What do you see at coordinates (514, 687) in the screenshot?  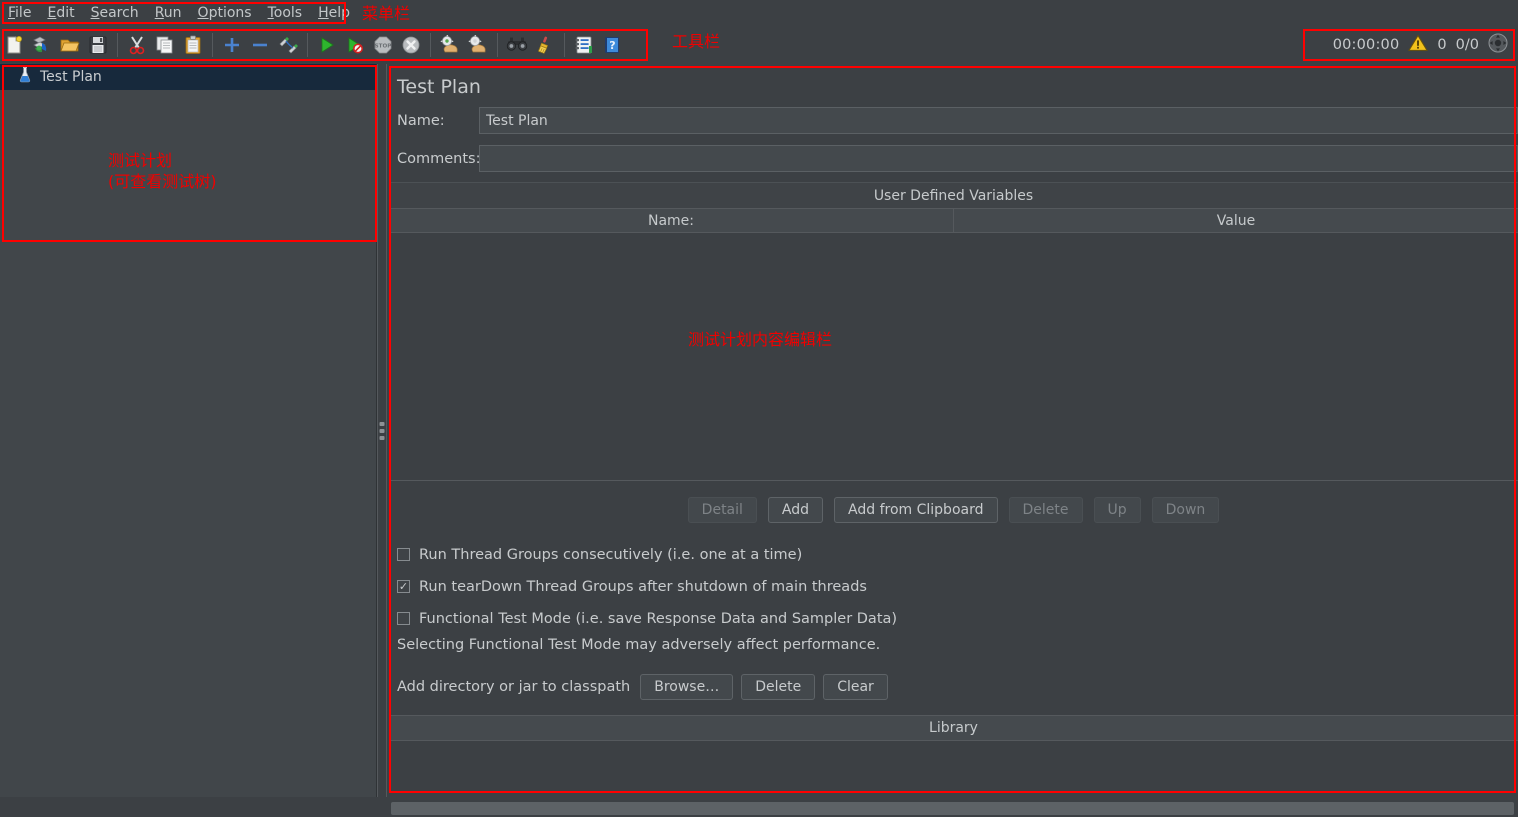 I see `classpath-label: Add directory or jar to classpath` at bounding box center [514, 687].